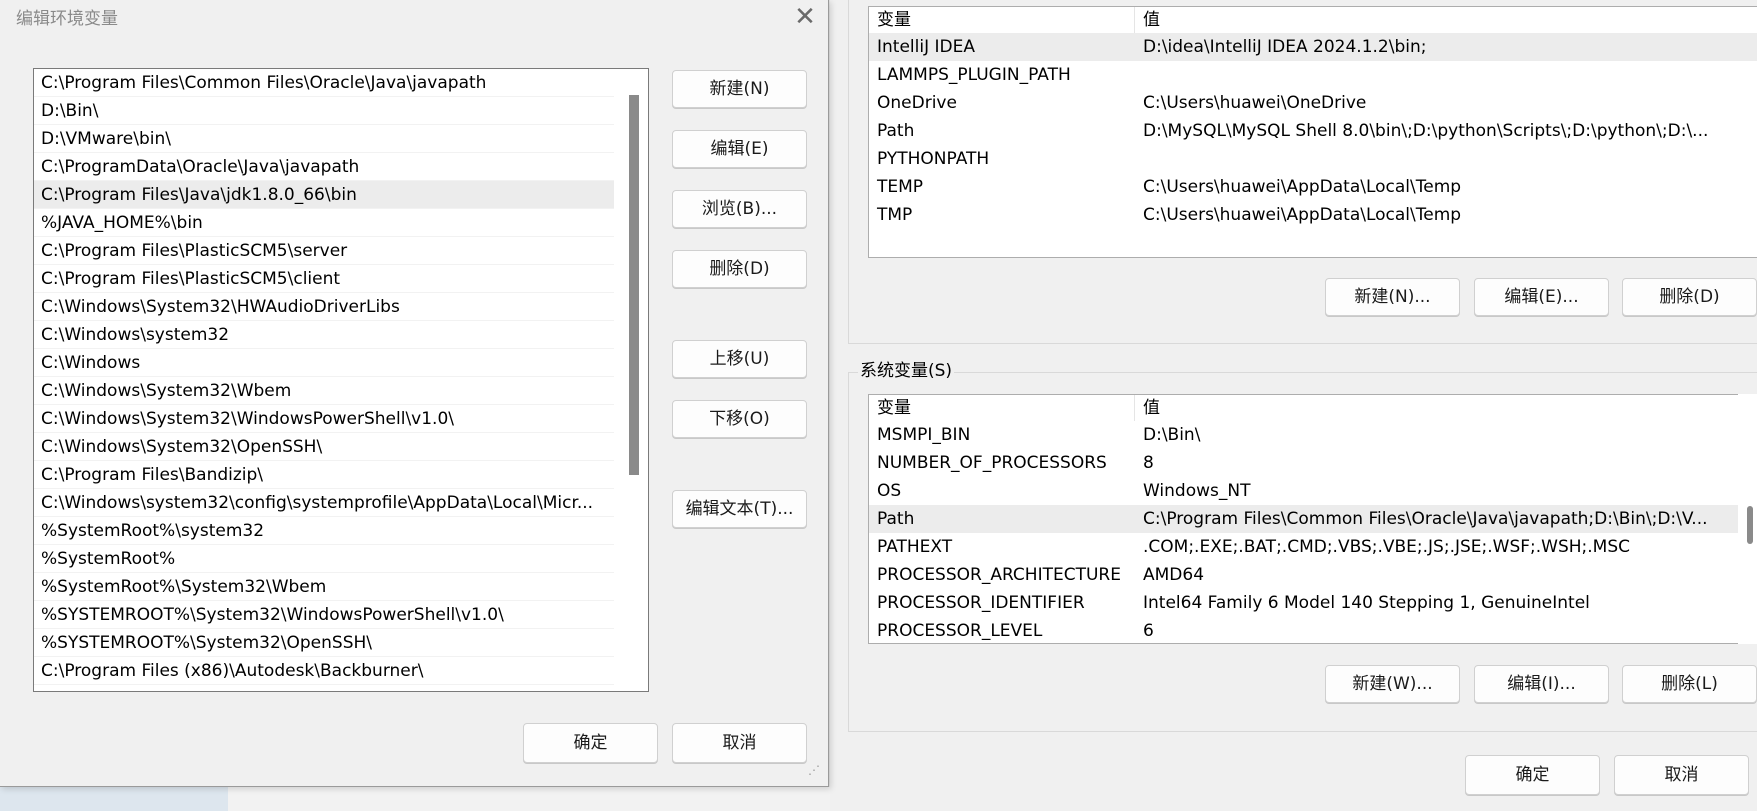  I want to click on cancel-button: 取消, so click(739, 743).